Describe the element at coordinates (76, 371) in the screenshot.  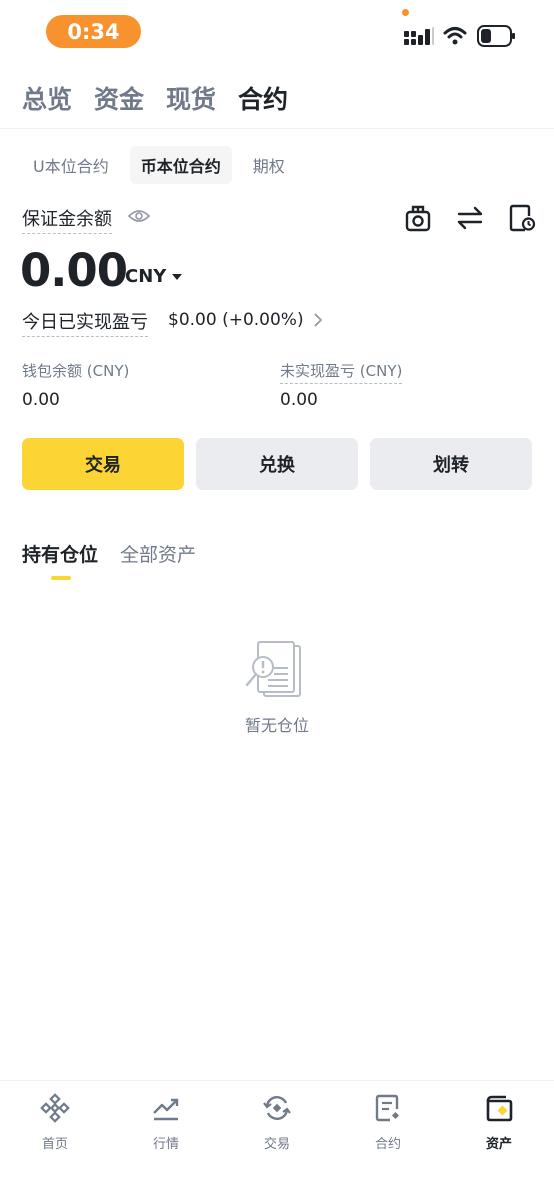
I see `wallet-balance-label: 钱包余额 (CNY)` at that location.